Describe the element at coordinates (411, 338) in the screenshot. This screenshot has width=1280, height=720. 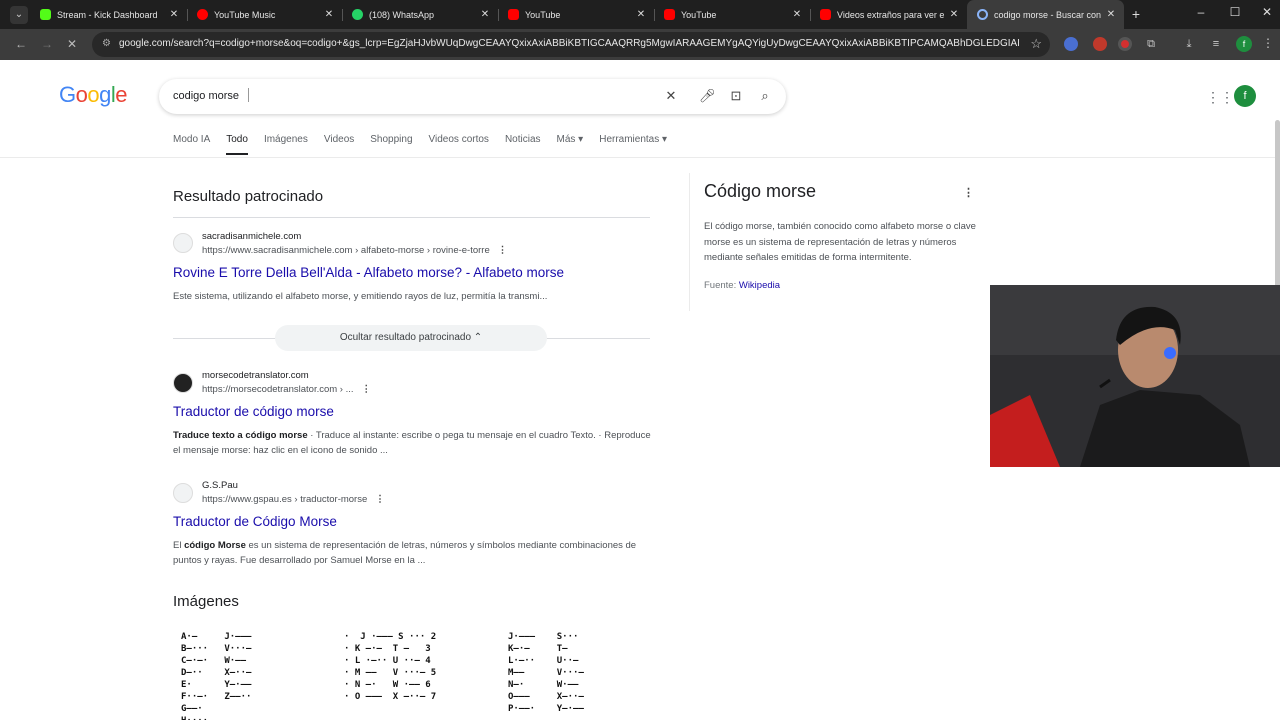
I see `hide-sponsored-button: Ocultar resultado patrocinado ⌃` at that location.